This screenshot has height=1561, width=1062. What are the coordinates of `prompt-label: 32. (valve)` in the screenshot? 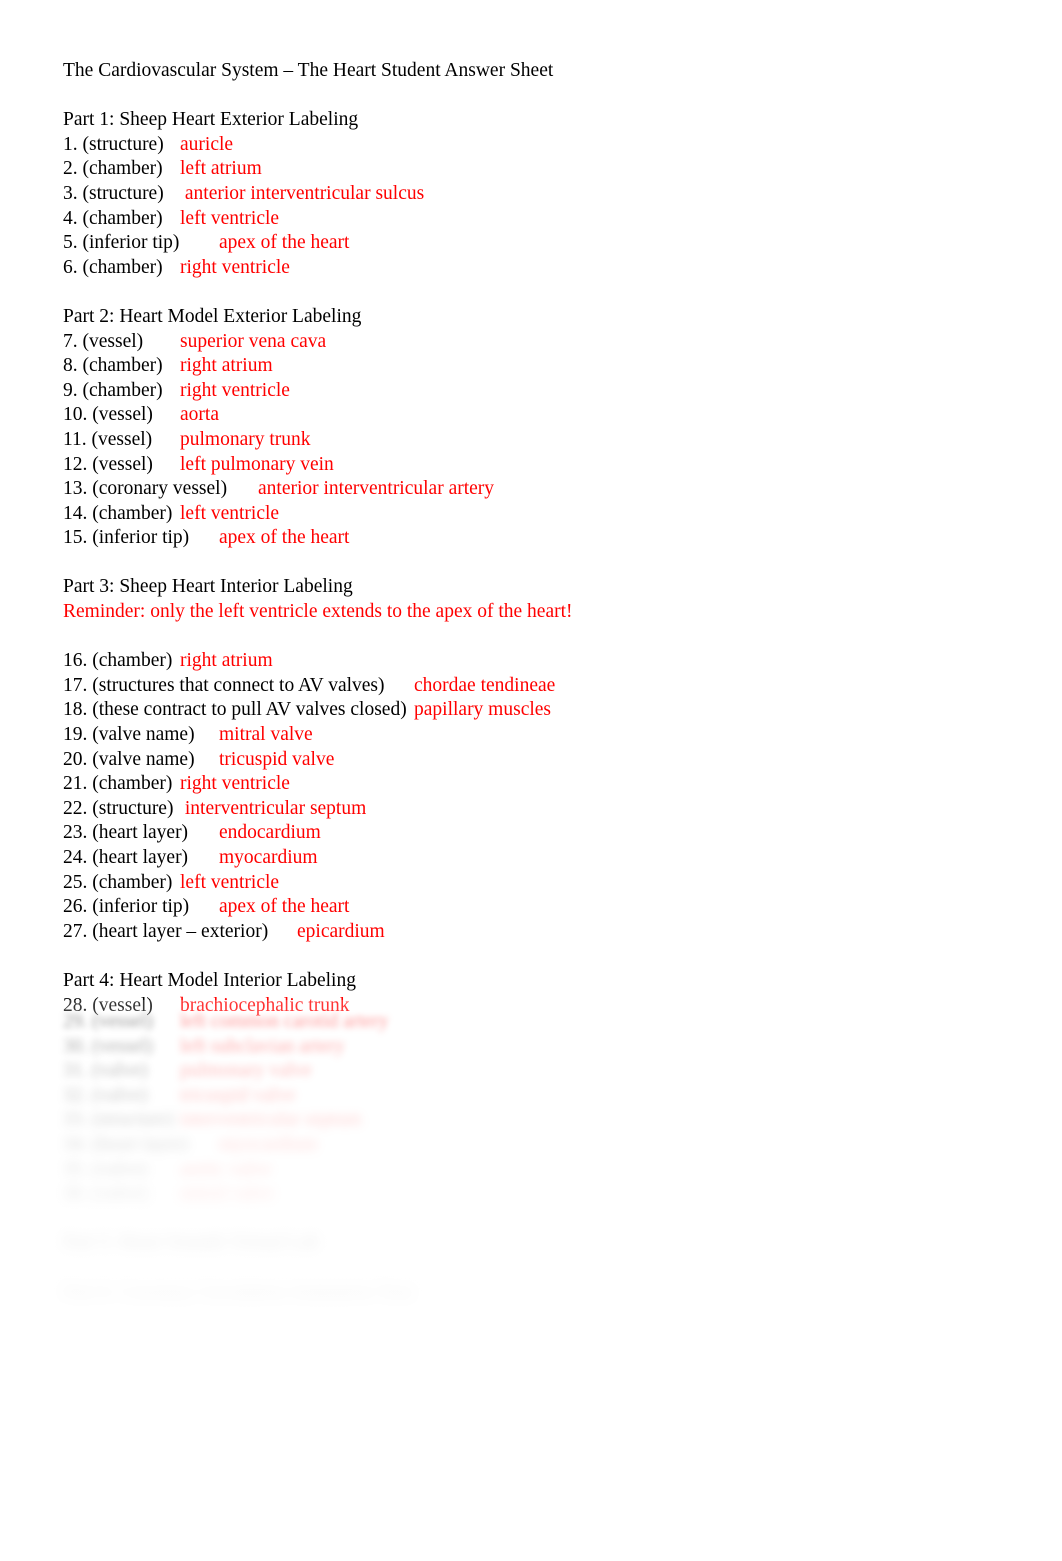 It's located at (105, 1095).